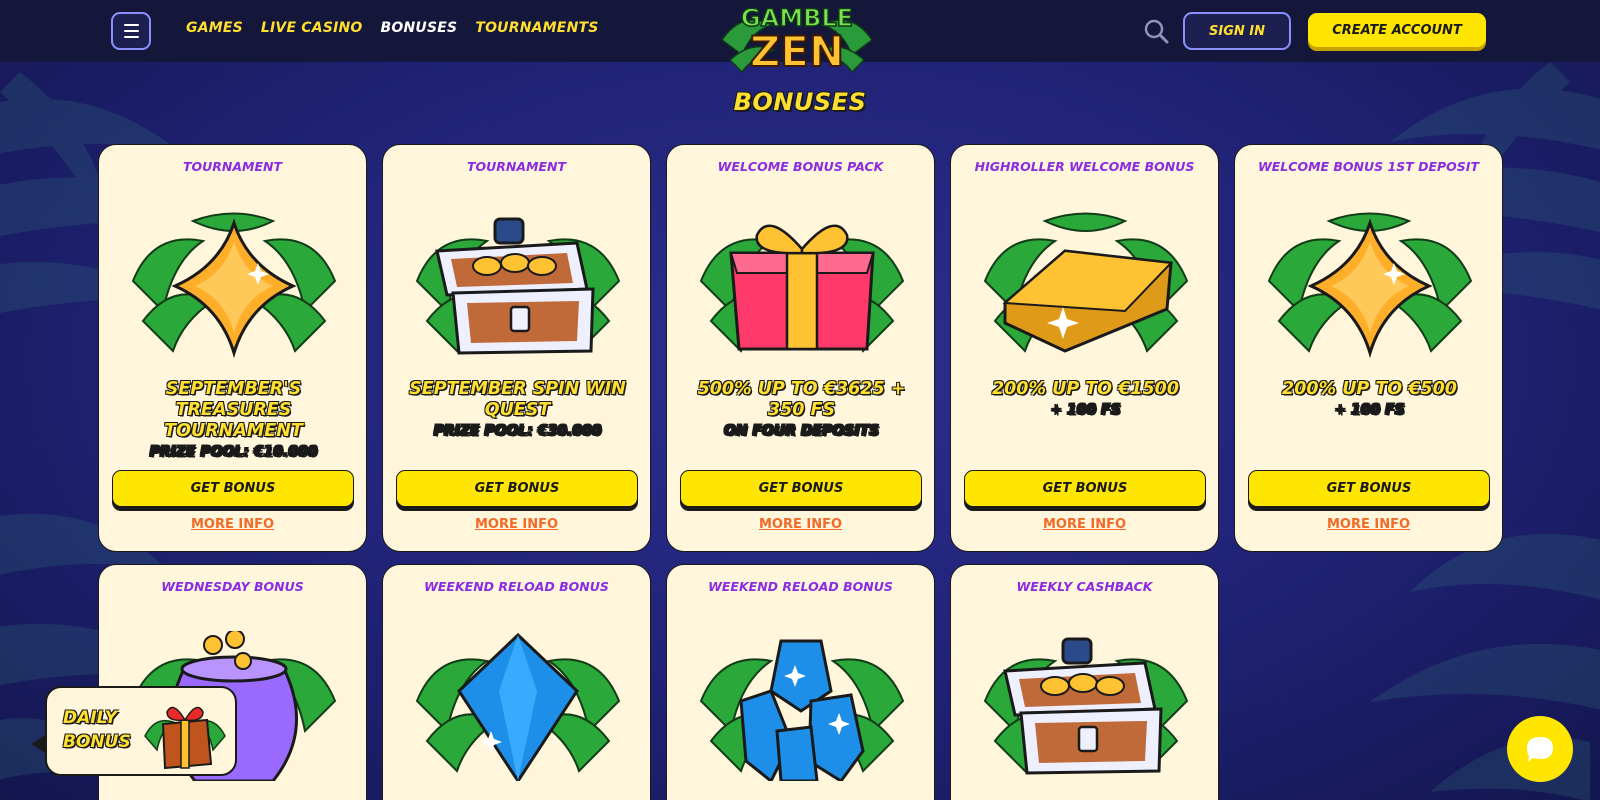 The height and width of the screenshot is (800, 1600). What do you see at coordinates (232, 586) in the screenshot?
I see `bonus-category: WEDNESDAY BONUS` at bounding box center [232, 586].